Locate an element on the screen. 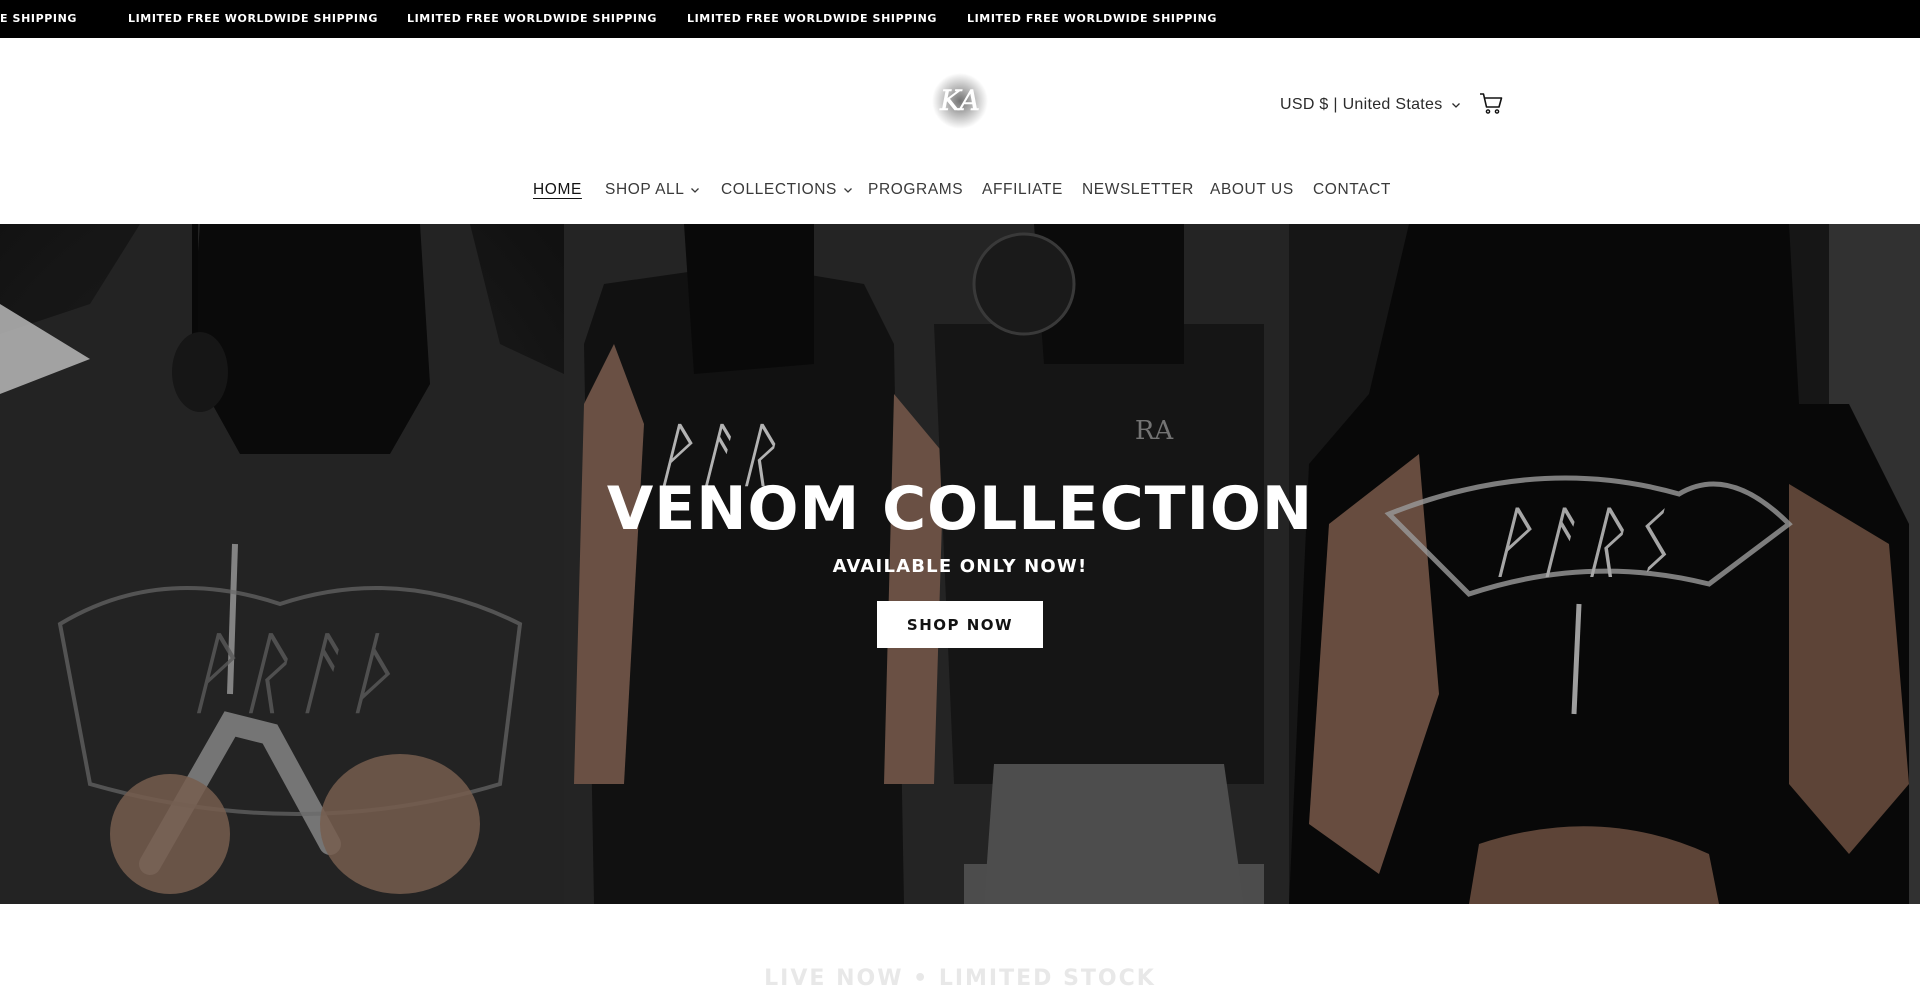 The image size is (1920, 993). currency-country-label: USD $ | United States is located at coordinates (1361, 104).